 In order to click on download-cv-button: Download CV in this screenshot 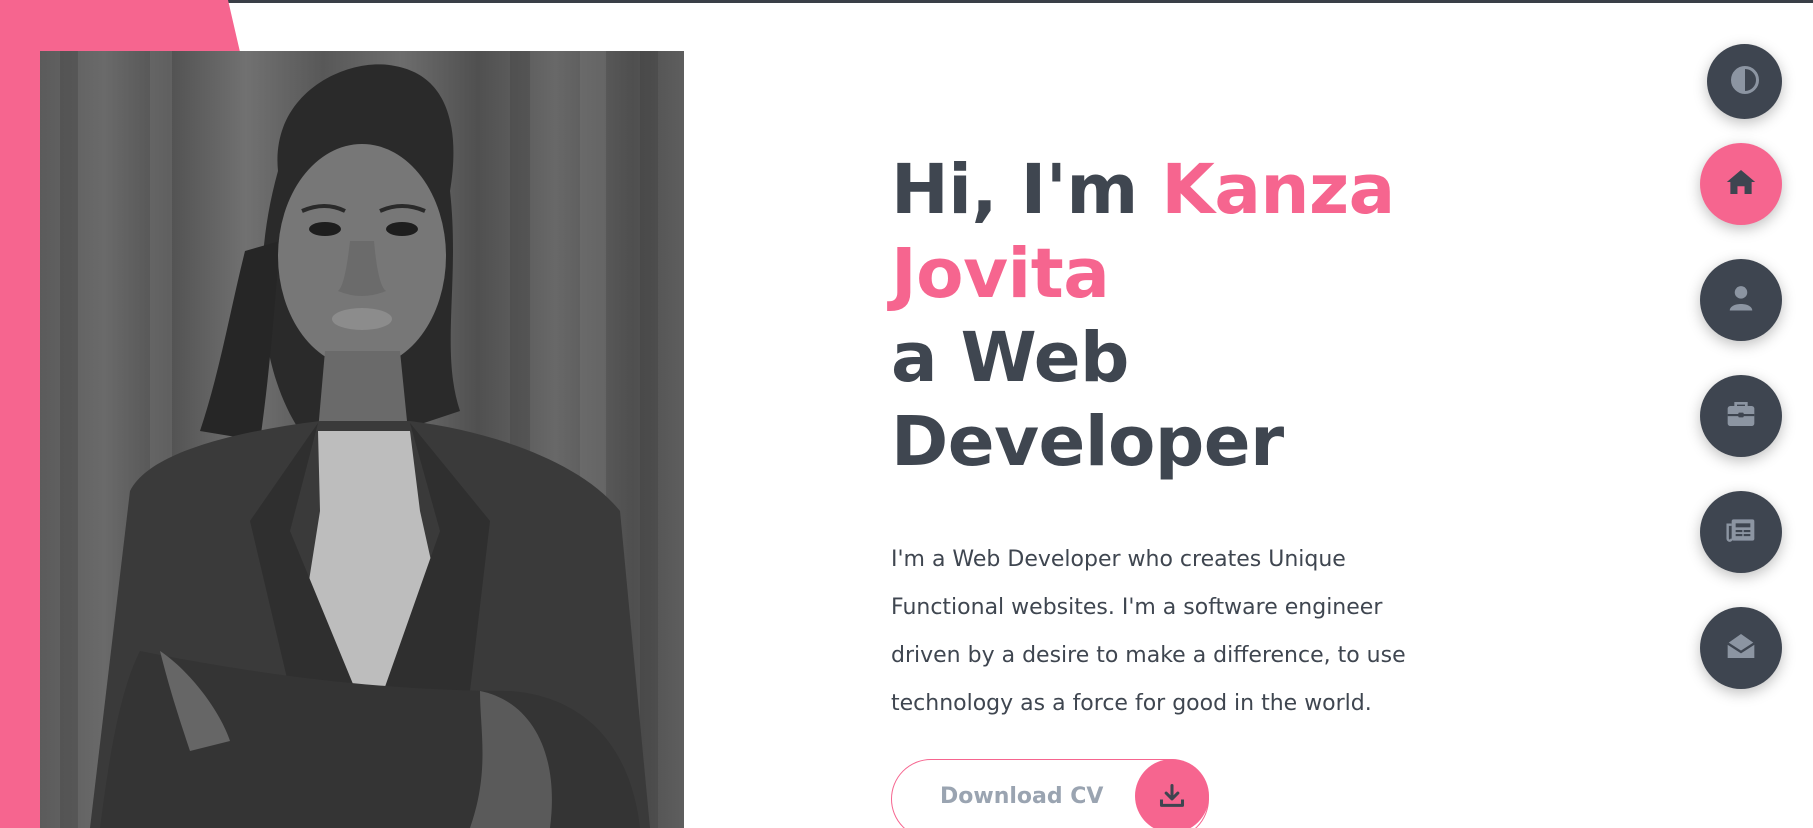, I will do `click(1050, 793)`.